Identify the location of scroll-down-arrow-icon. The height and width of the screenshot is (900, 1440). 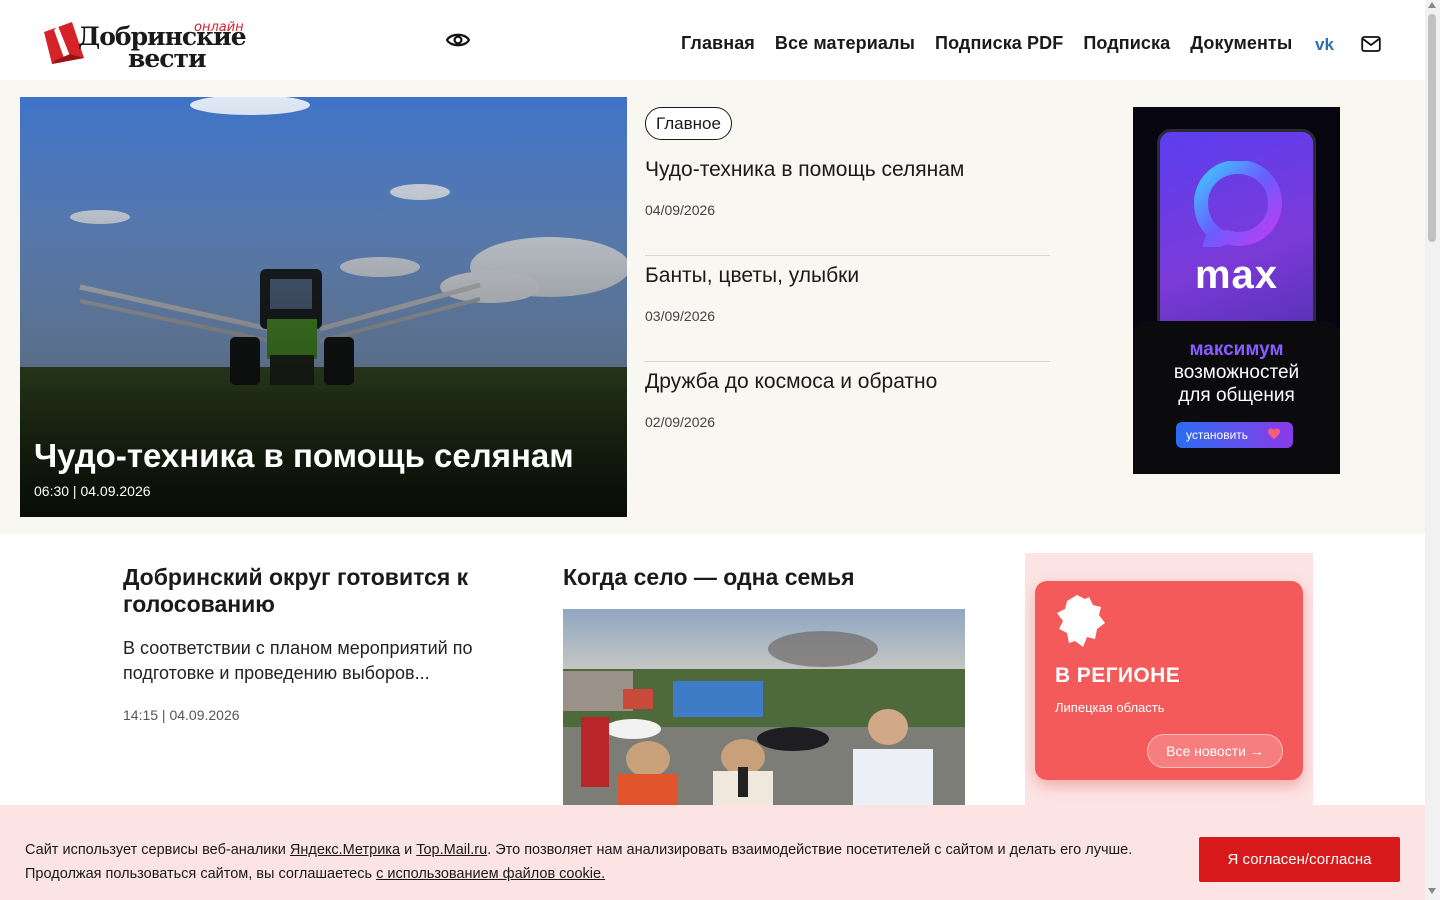
(1432, 891).